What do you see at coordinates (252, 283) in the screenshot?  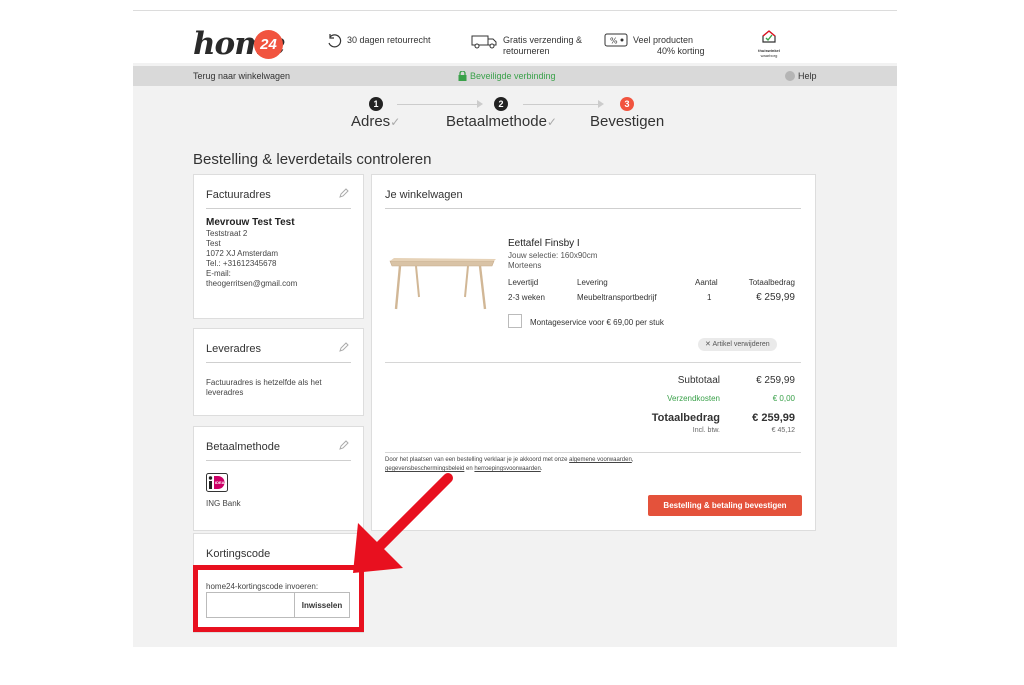 I see `invoice-line: theogerritsen@gmail.com` at bounding box center [252, 283].